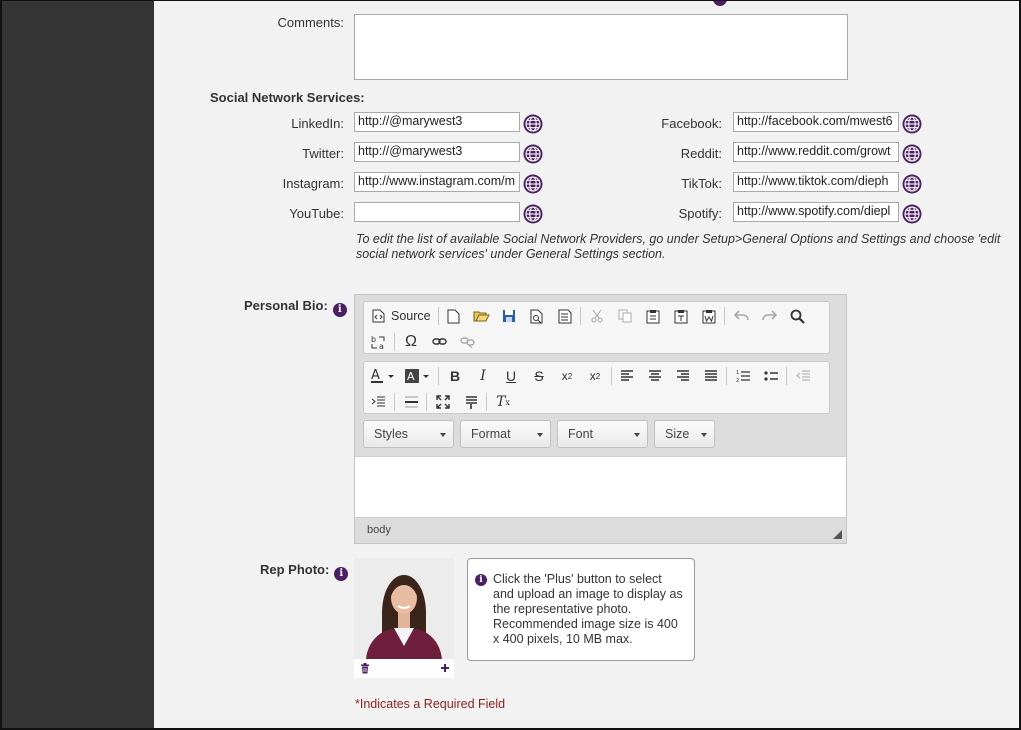 This screenshot has width=1021, height=730. What do you see at coordinates (378, 342) in the screenshot?
I see `replace-icon: ba` at bounding box center [378, 342].